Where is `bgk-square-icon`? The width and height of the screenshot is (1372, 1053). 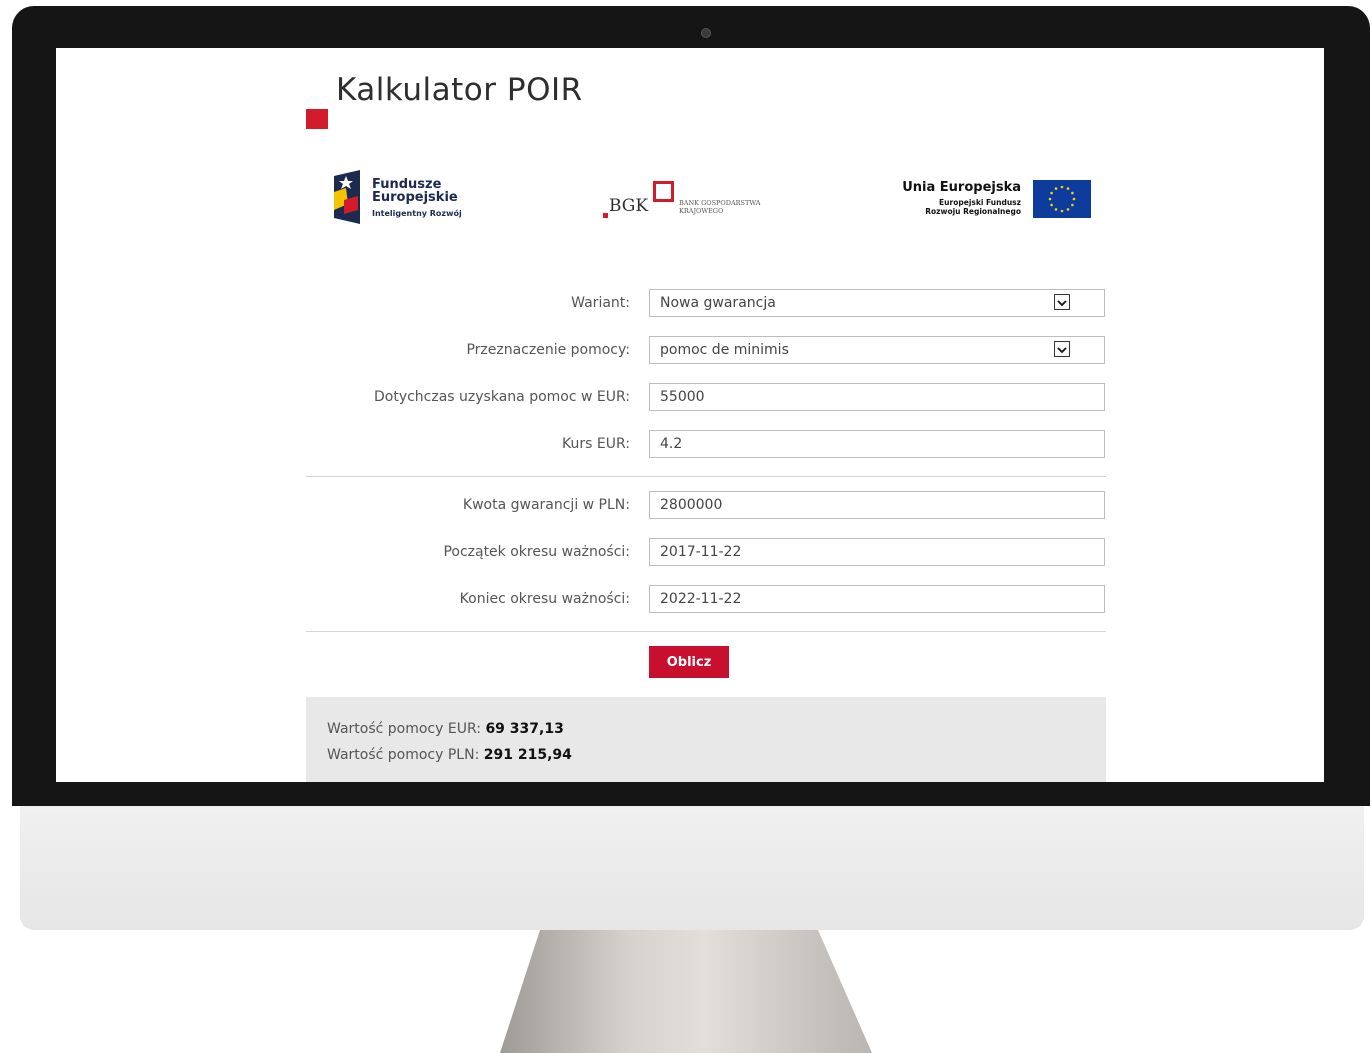
bgk-square-icon is located at coordinates (663, 191).